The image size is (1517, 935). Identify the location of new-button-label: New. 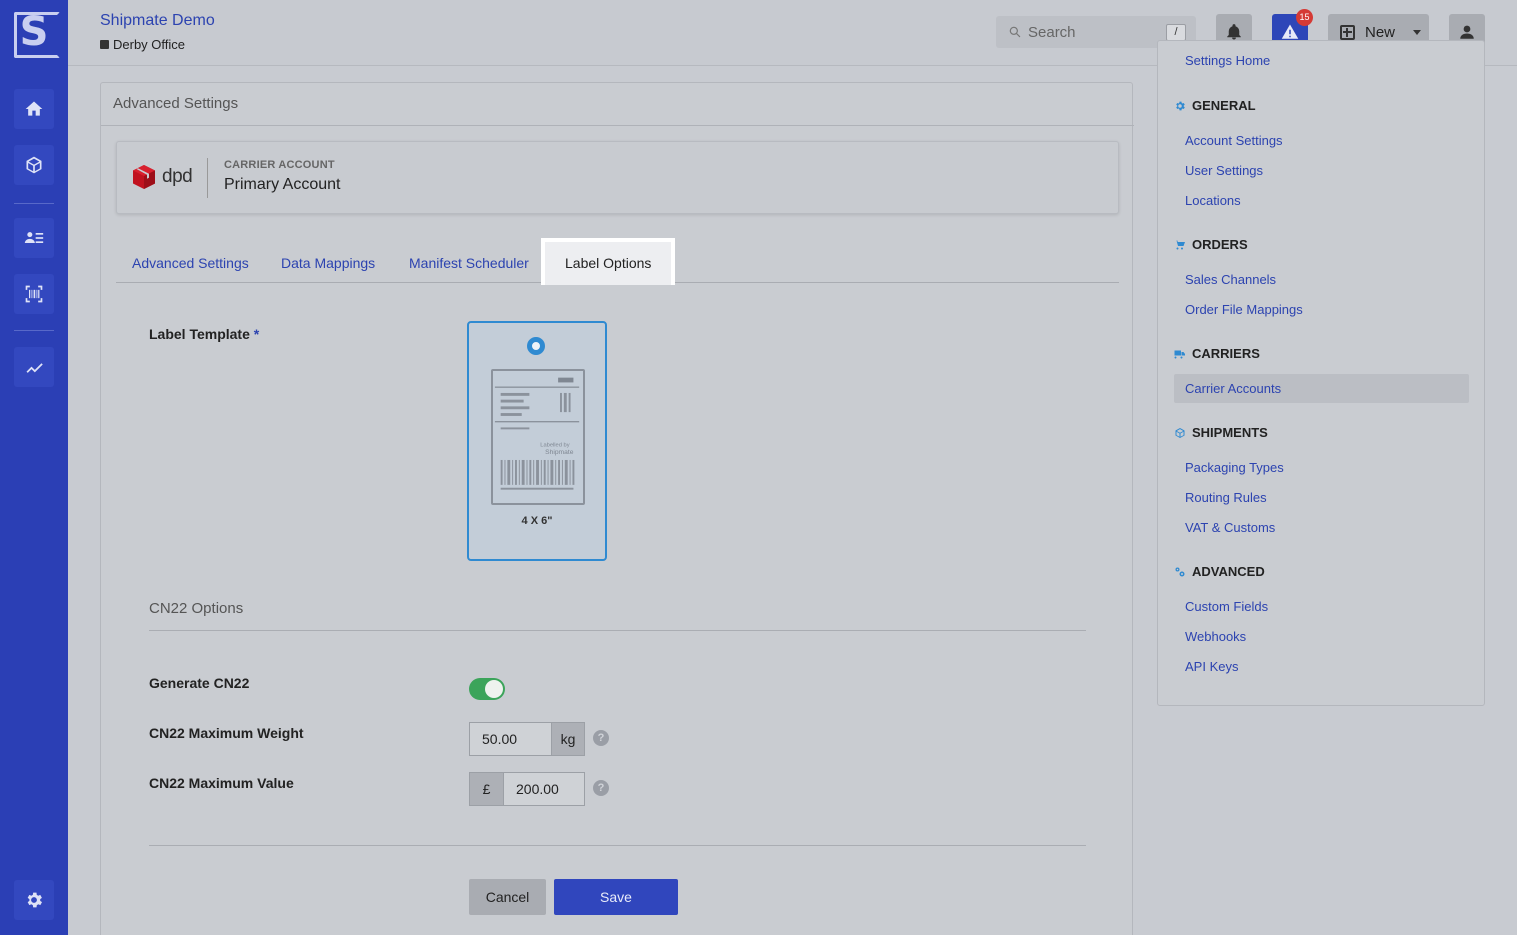
(1380, 32).